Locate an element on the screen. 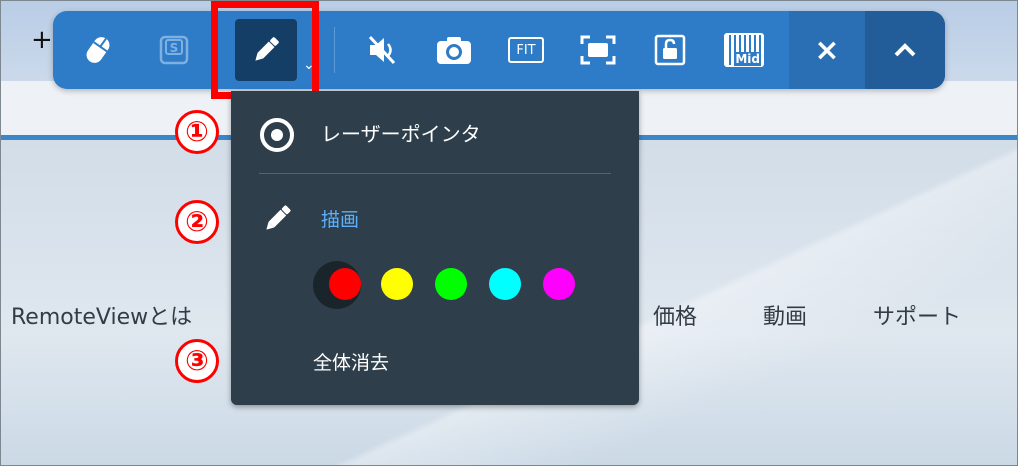 Image resolution: width=1018 pixels, height=466 pixels. fullscreen-button is located at coordinates (598, 50).